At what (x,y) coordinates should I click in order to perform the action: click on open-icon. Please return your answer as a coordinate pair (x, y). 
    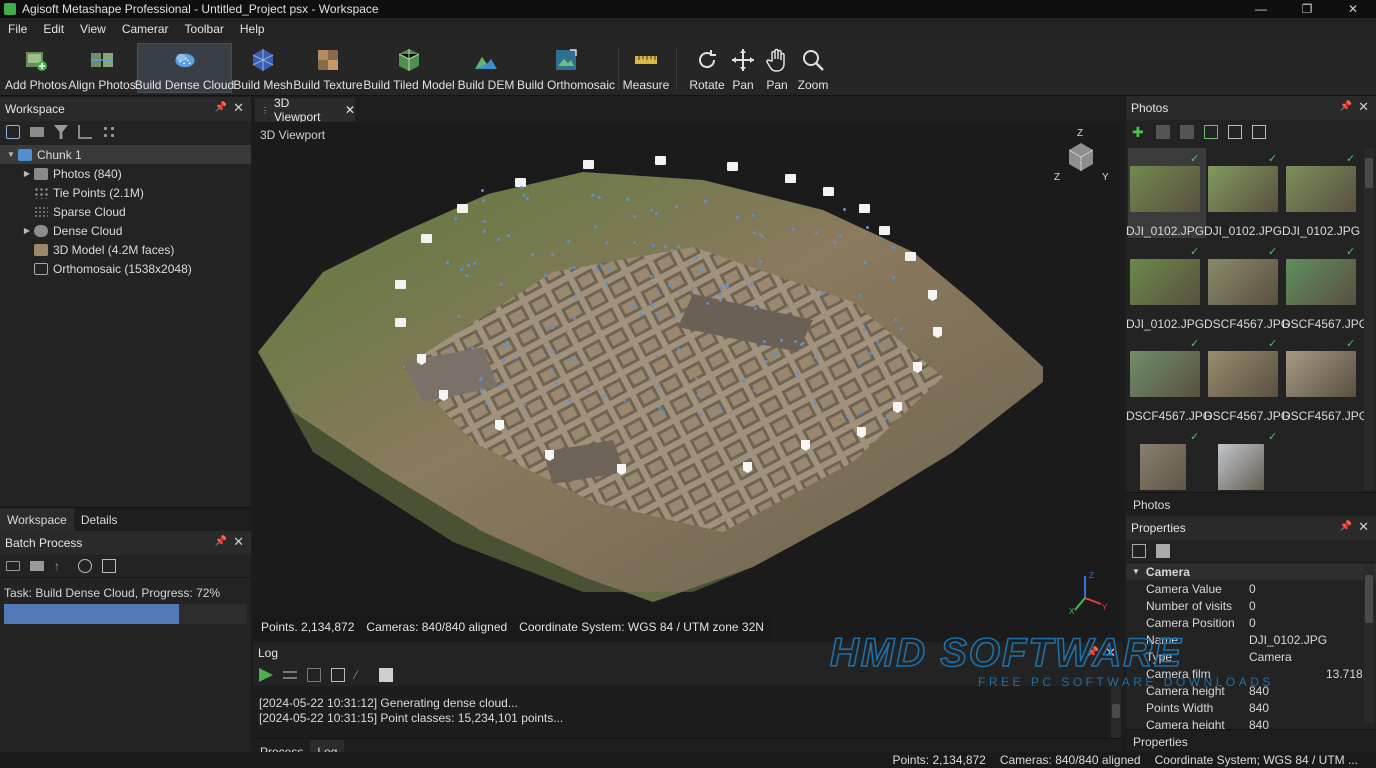
    Looking at the image, I should click on (37, 566).